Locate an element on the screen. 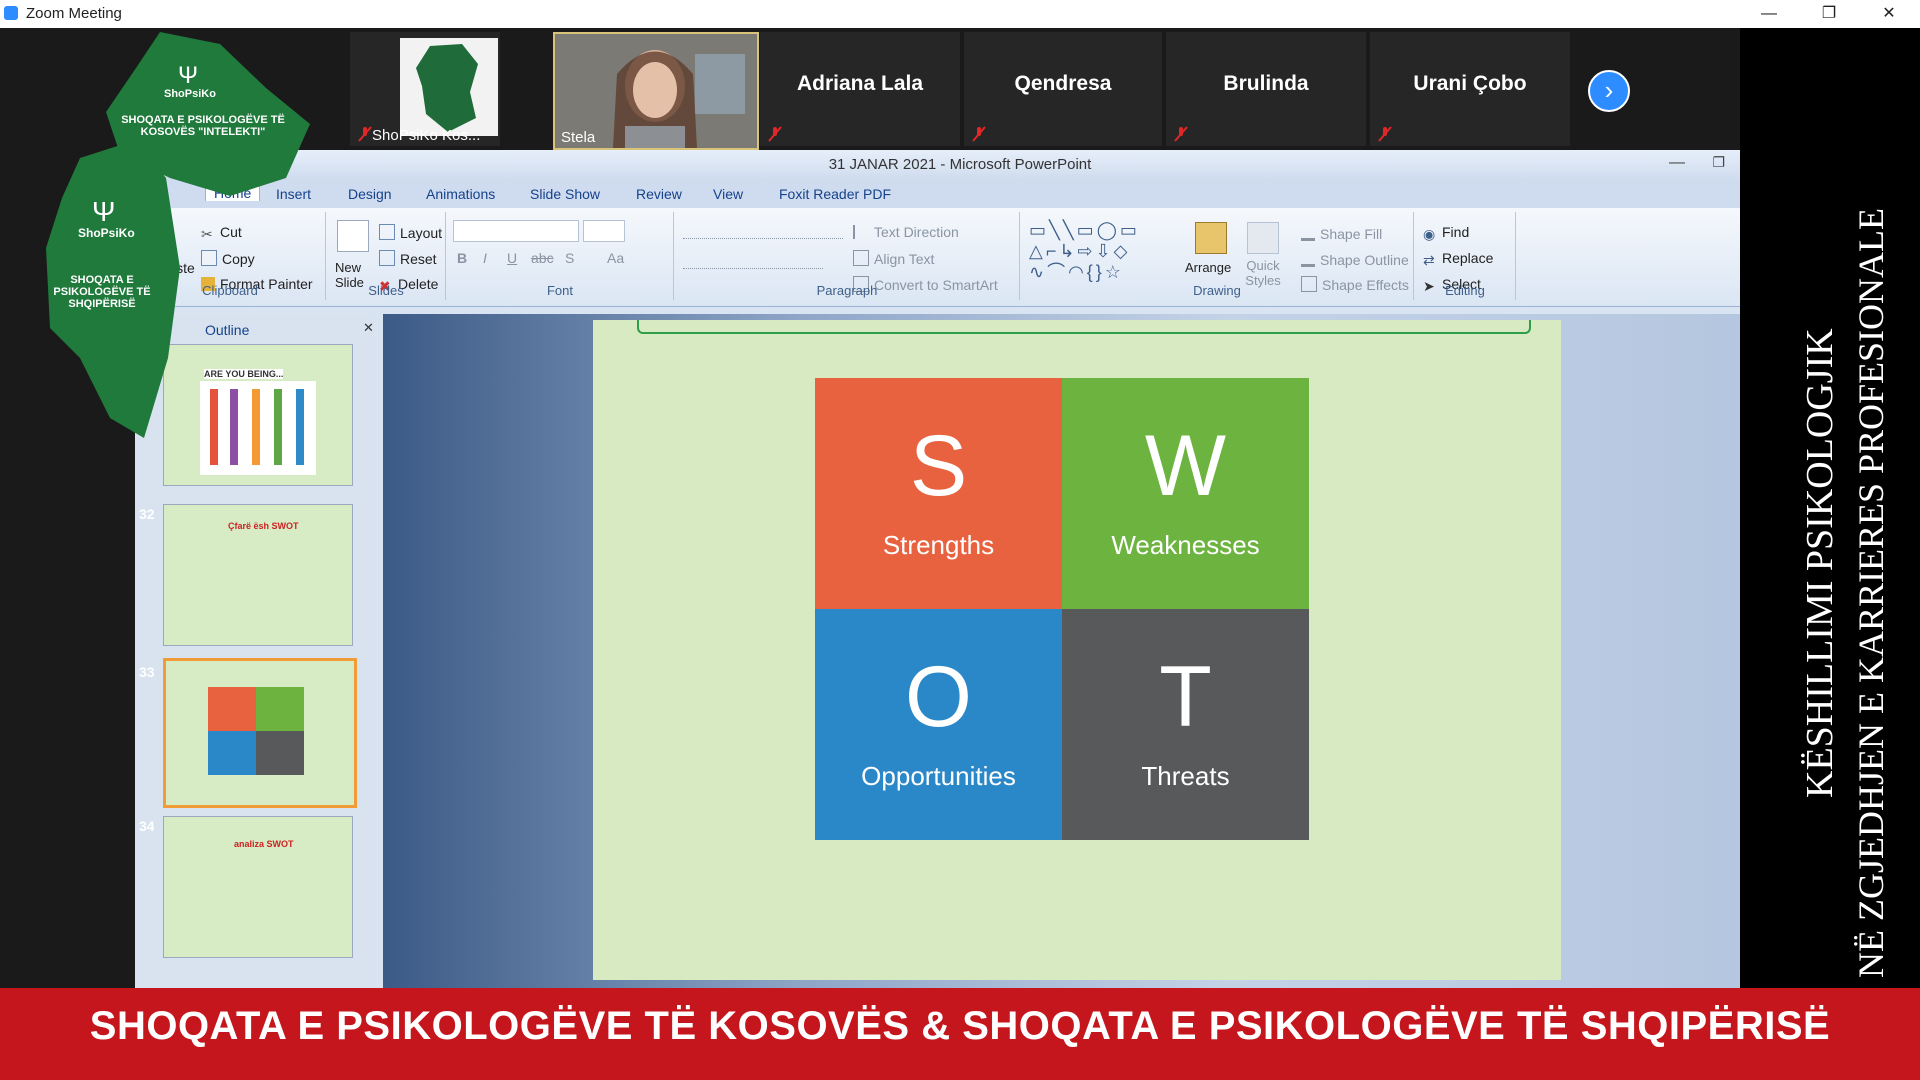  logo-bottom-text: SHOQATA E PSIKOLOGËVE TË SHQIPËRISË is located at coordinates (102, 292).